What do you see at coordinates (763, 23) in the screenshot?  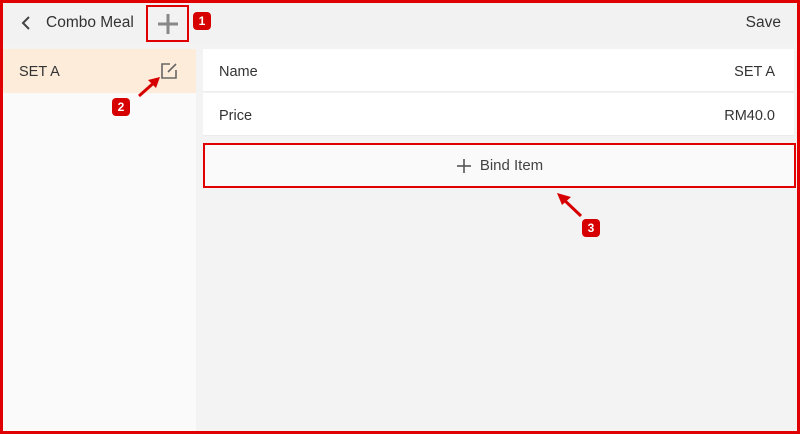 I see `save-button: Save` at bounding box center [763, 23].